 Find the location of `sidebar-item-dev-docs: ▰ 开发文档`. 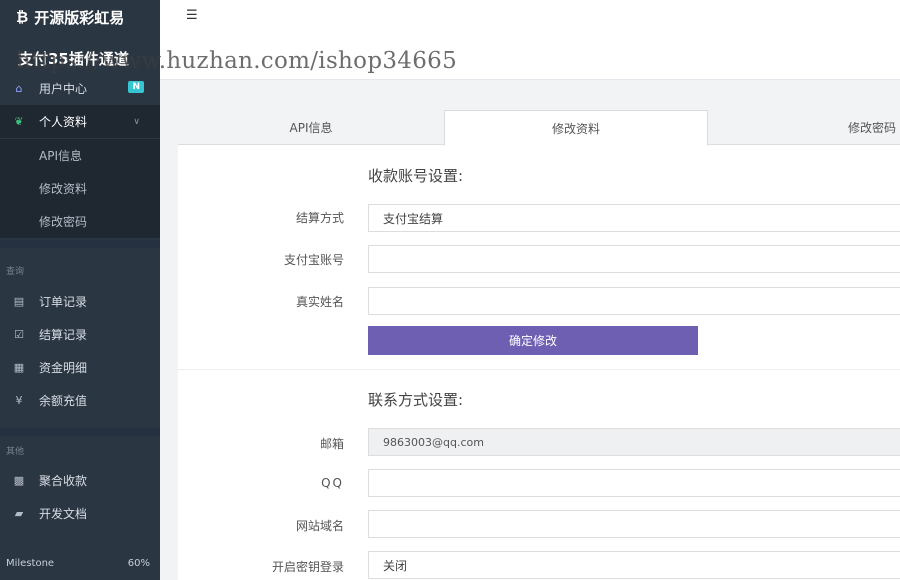

sidebar-item-dev-docs: ▰ 开发文档 is located at coordinates (80, 513).